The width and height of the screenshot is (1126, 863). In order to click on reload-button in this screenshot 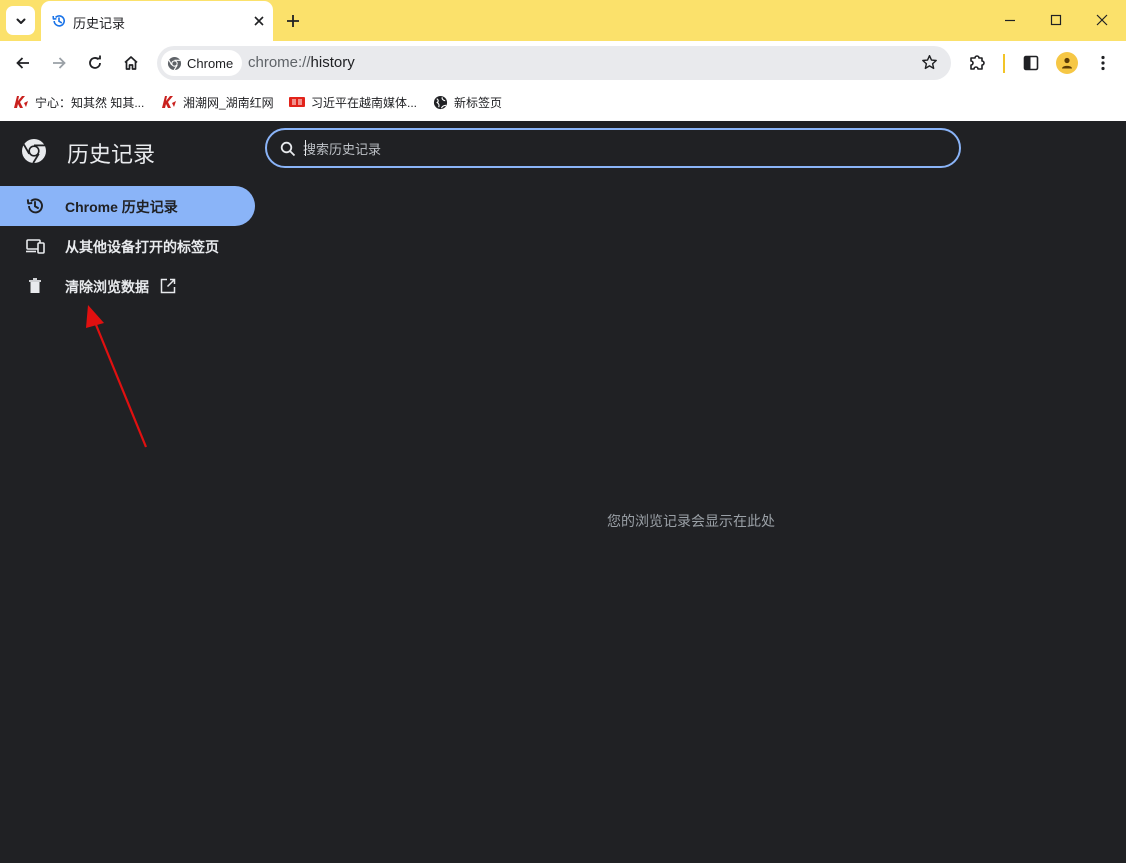, I will do `click(95, 63)`.